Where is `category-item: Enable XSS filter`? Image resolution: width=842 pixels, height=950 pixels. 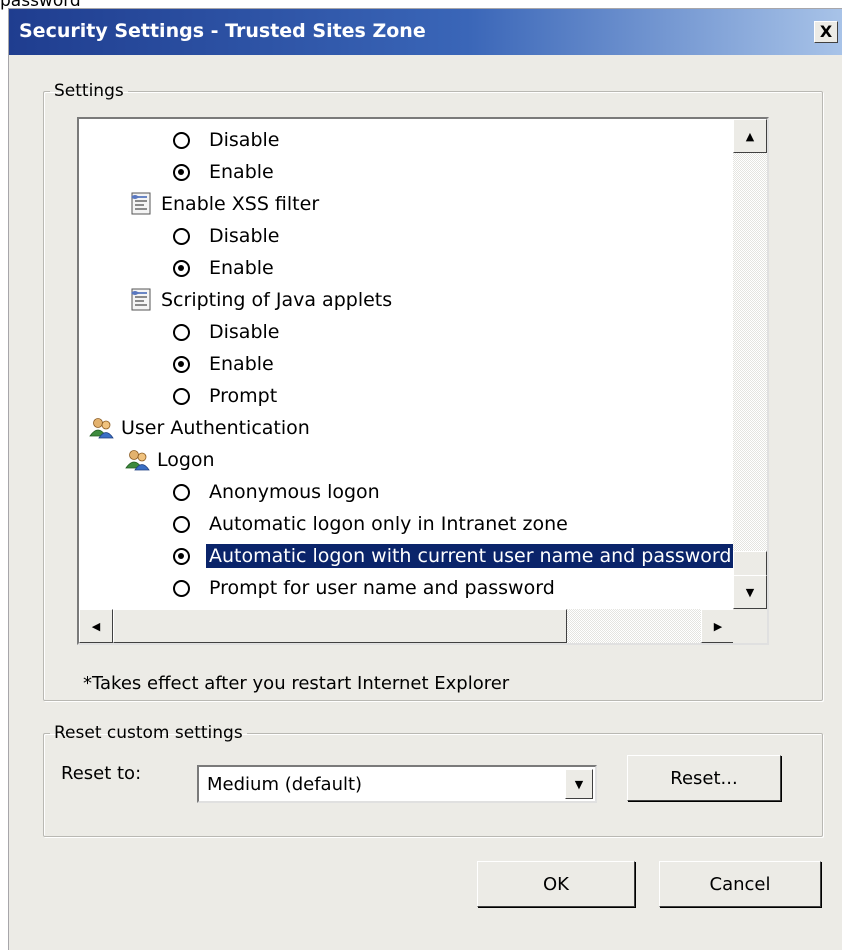
category-item: Enable XSS filter is located at coordinates (224, 204).